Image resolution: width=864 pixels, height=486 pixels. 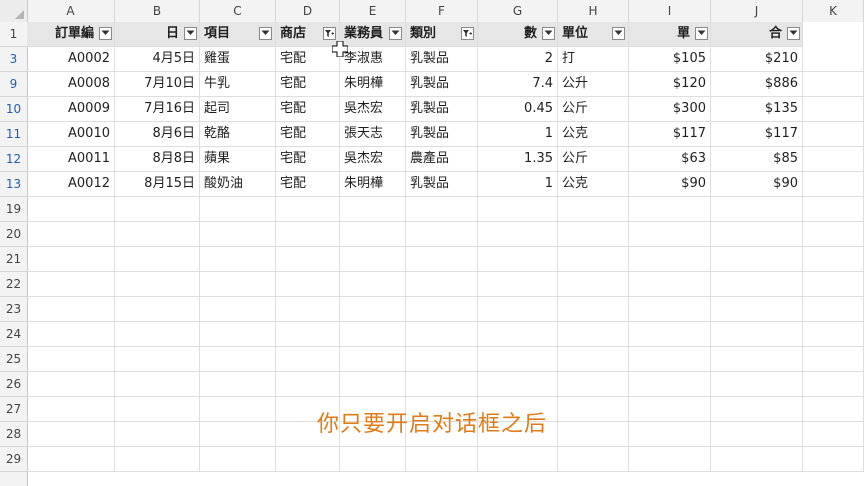 What do you see at coordinates (593, 284) in the screenshot?
I see `cell-h22` at bounding box center [593, 284].